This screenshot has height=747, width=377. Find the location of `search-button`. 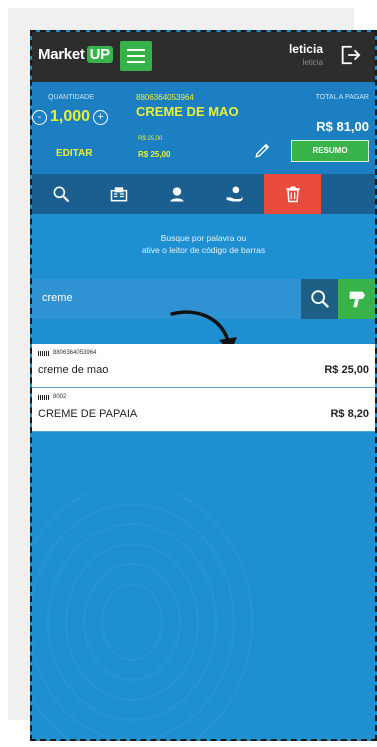

search-button is located at coordinates (319, 299).